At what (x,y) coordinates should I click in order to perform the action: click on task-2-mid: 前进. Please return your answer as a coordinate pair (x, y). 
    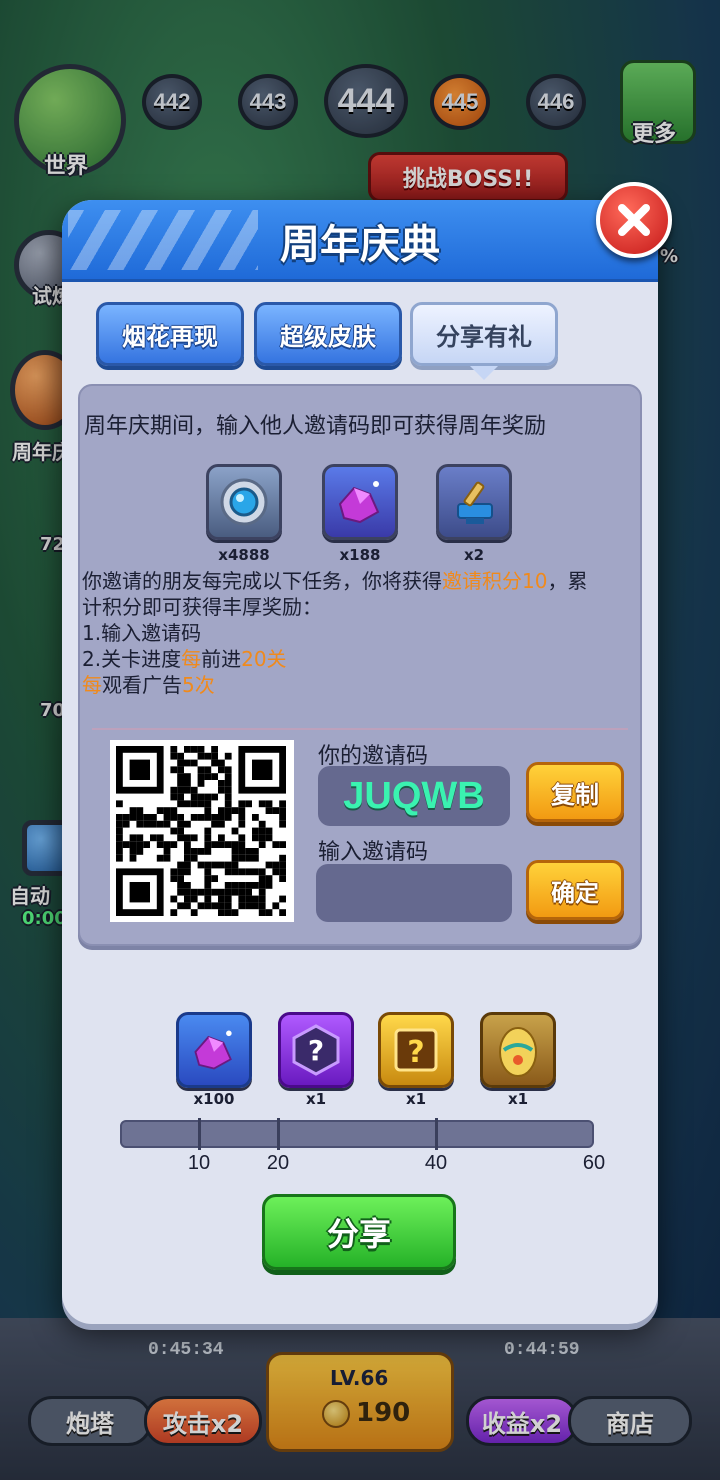
    Looking at the image, I should click on (221, 659).